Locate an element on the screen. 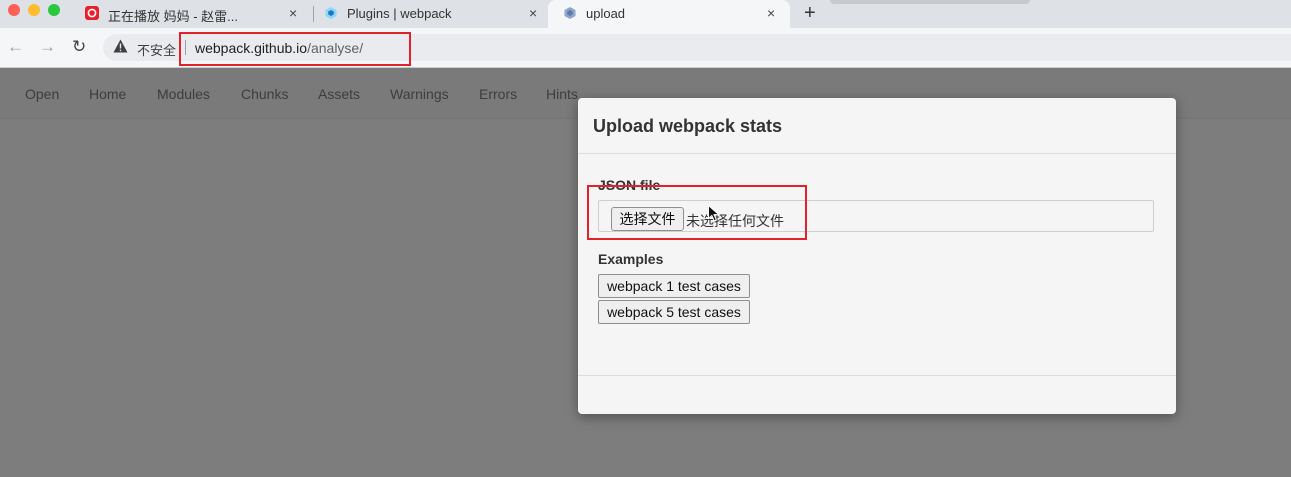 The height and width of the screenshot is (477, 1291). window-zoom-button is located at coordinates (54, 10).